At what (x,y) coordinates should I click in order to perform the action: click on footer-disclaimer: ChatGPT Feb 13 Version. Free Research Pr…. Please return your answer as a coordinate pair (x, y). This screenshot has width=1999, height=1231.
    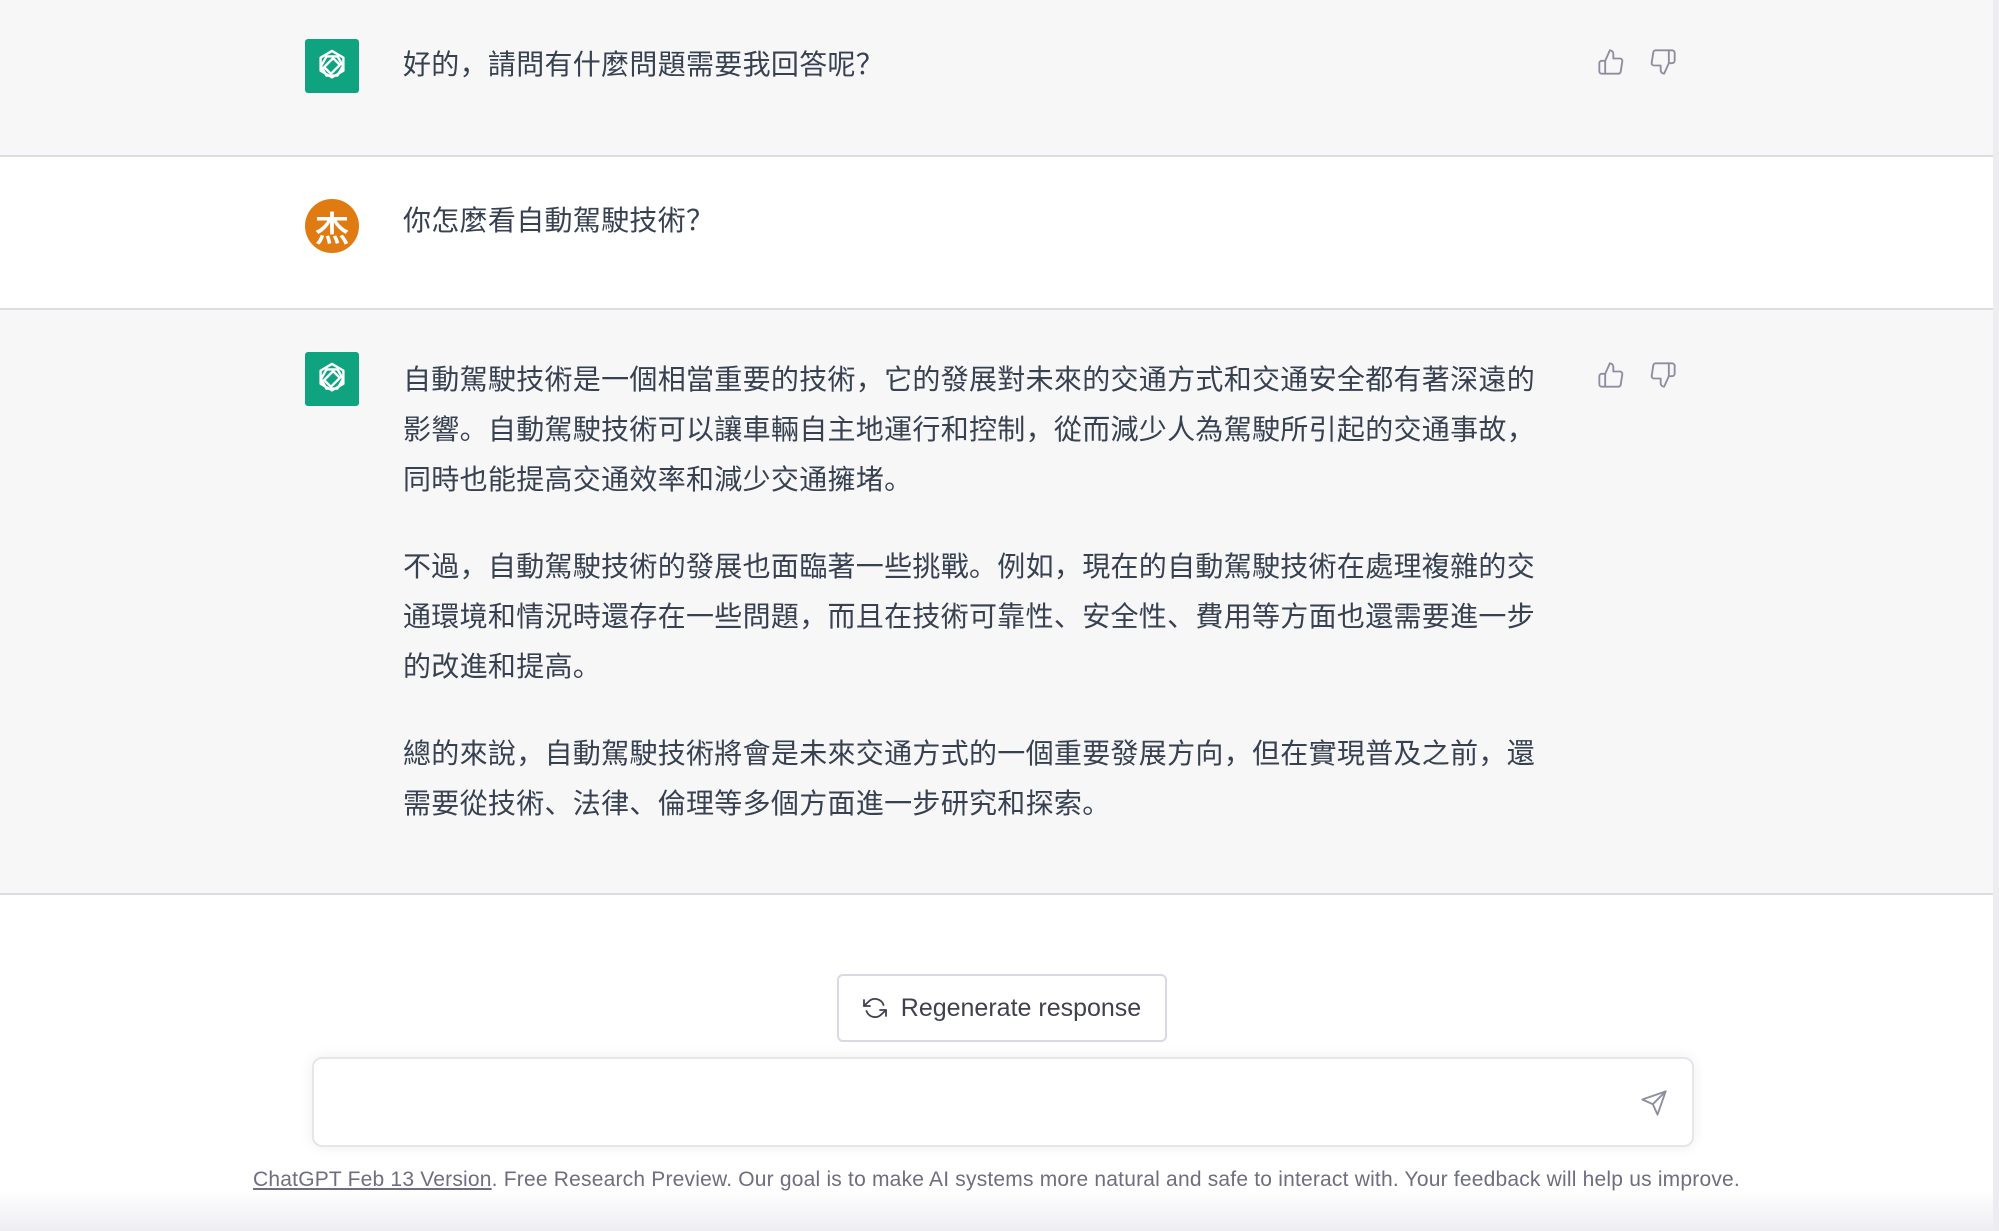
    Looking at the image, I should click on (996, 1180).